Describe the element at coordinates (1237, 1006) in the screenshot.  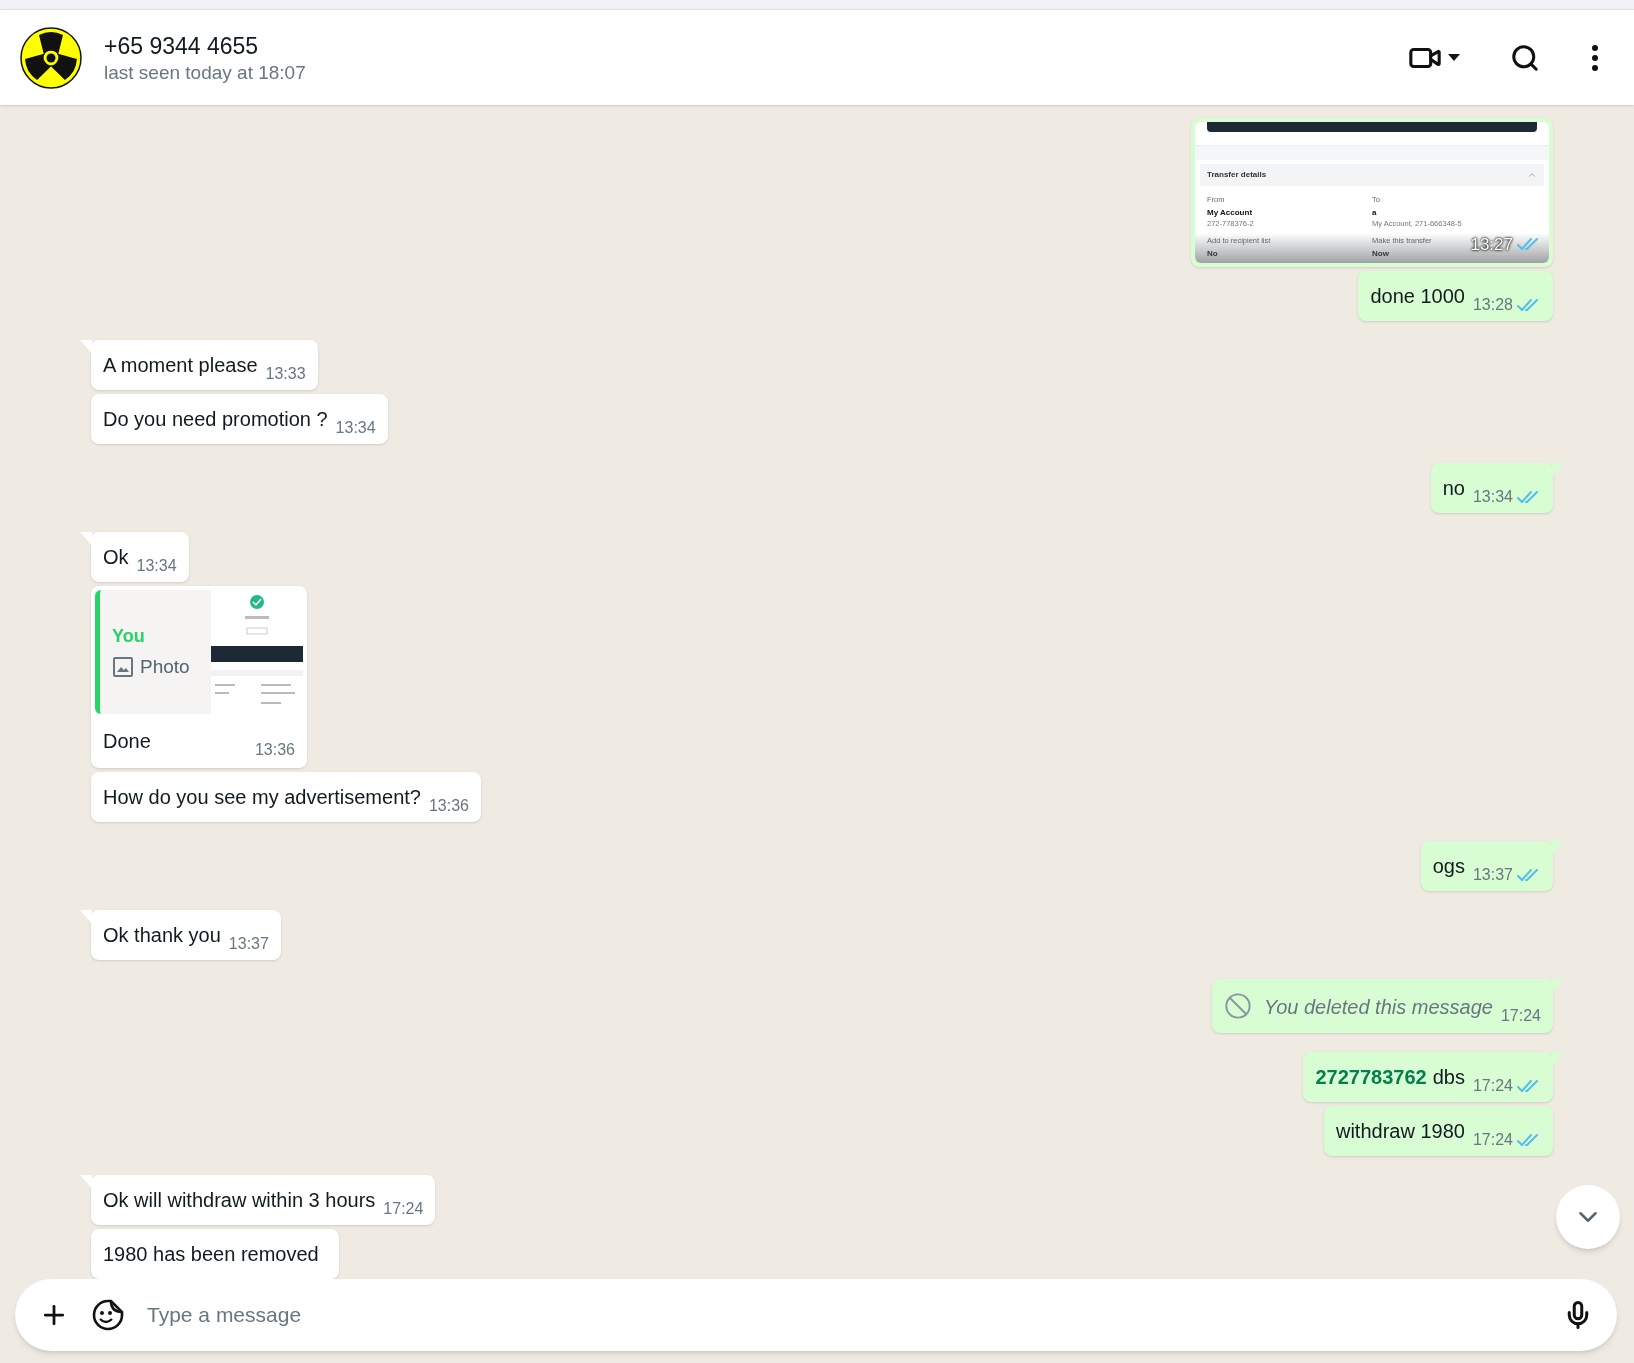
I see `blocked-icon` at that location.